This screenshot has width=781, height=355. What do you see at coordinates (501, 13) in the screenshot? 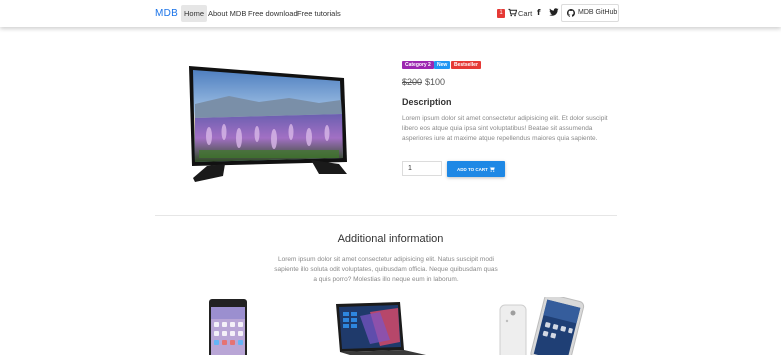
I see `cart-count-badge: 1` at bounding box center [501, 13].